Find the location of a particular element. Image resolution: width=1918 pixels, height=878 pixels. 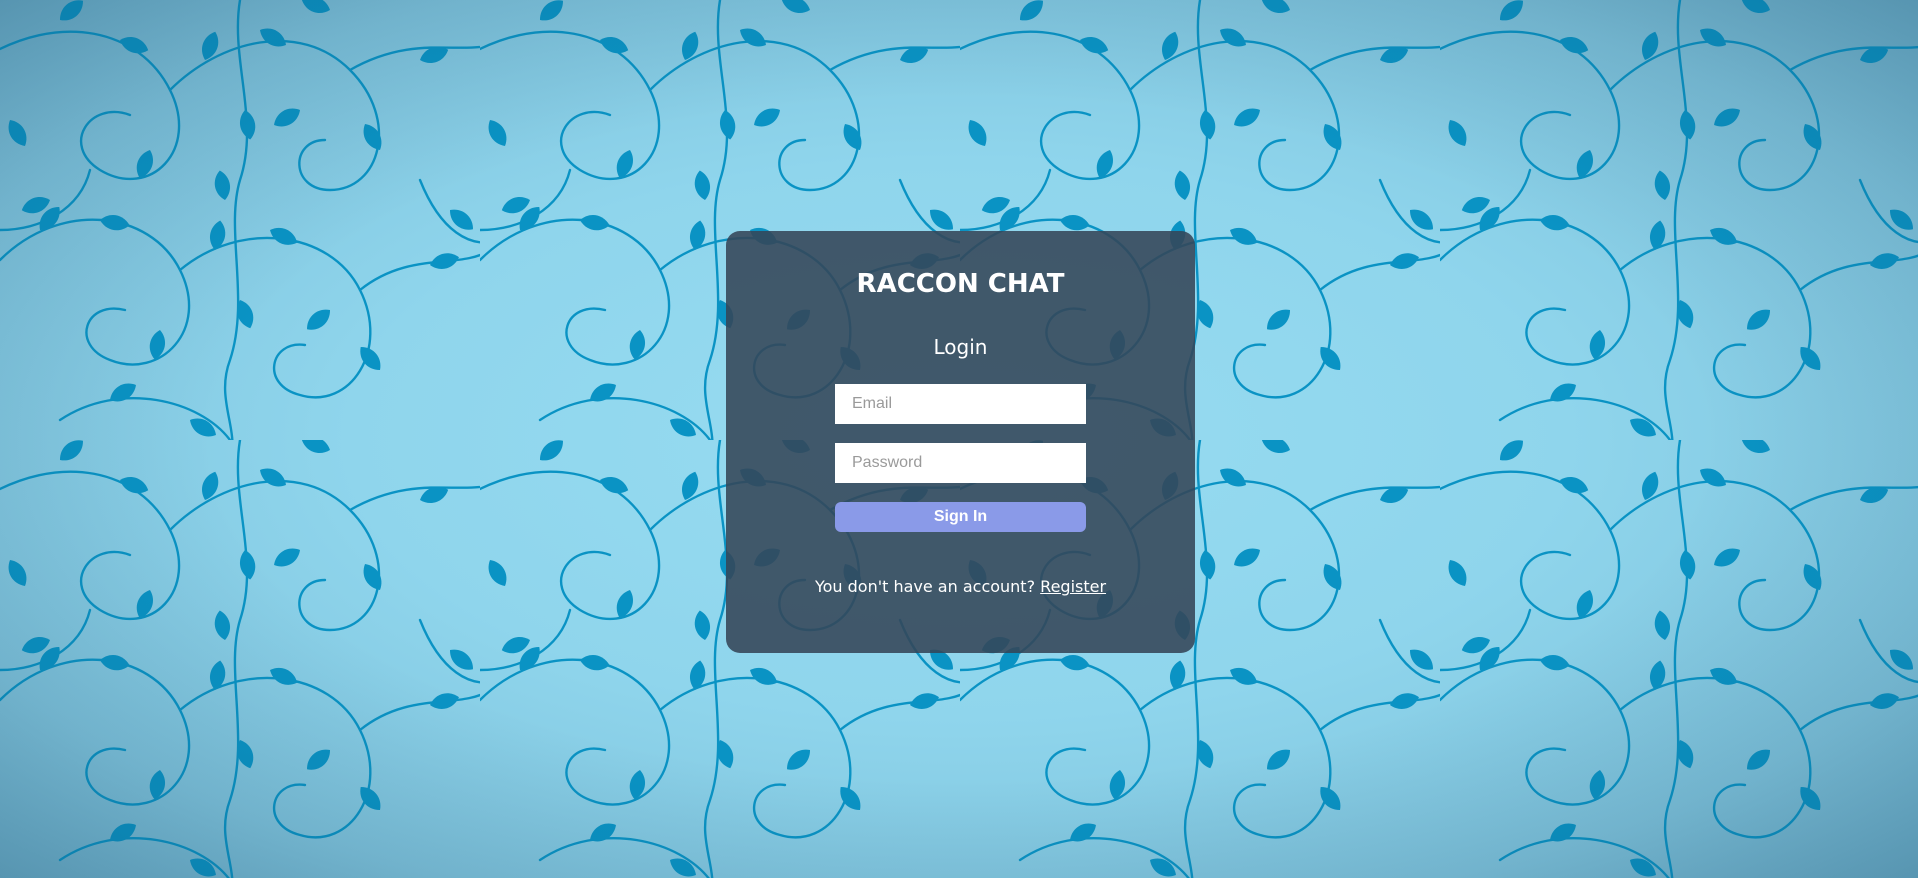

register-prompt-text: You don't have an account? is located at coordinates (925, 586).